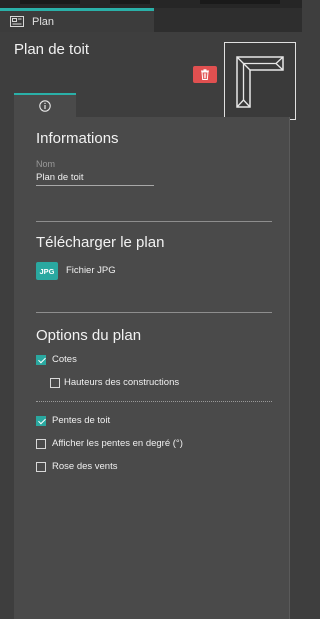 The height and width of the screenshot is (619, 320). What do you see at coordinates (55, 383) in the screenshot?
I see `hauteurs-checkbox` at bounding box center [55, 383].